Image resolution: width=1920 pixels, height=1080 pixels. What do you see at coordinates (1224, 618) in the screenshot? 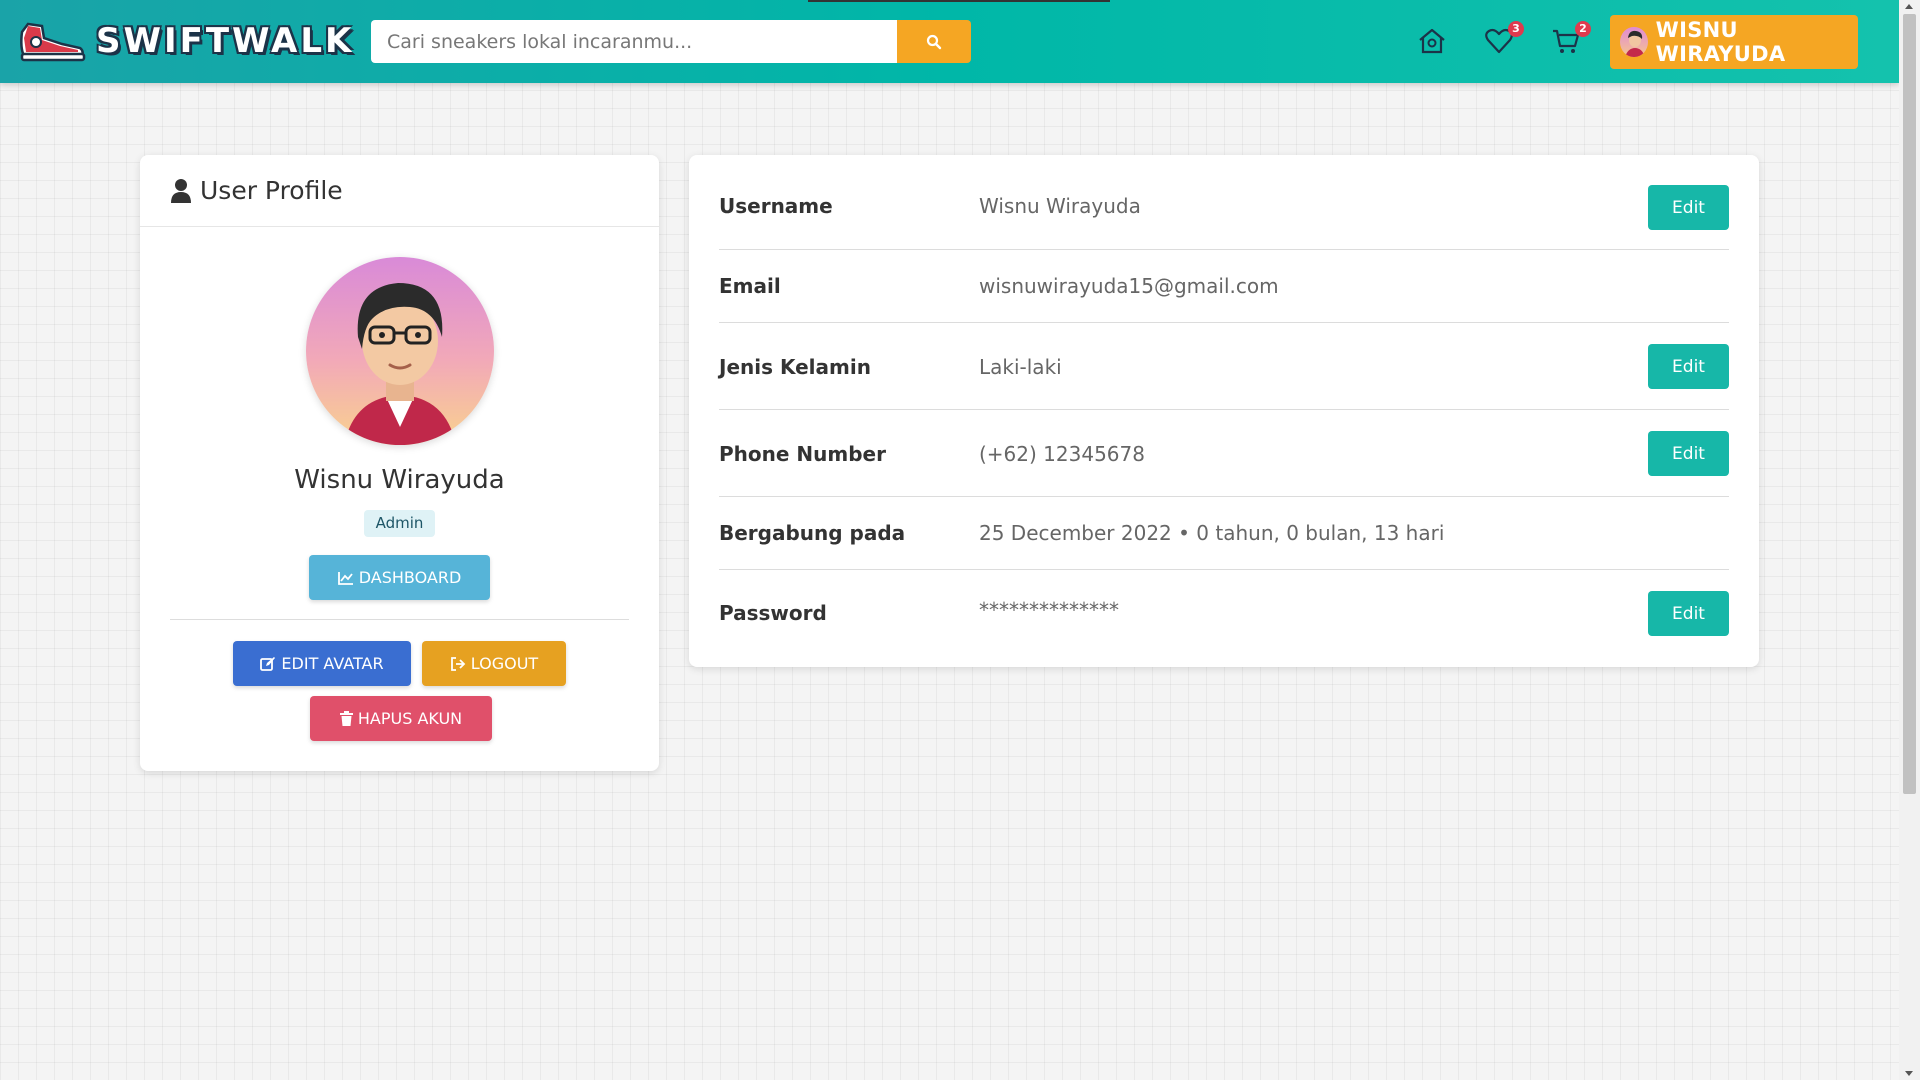
I see `info-row-password: Password ************** Edit` at bounding box center [1224, 618].